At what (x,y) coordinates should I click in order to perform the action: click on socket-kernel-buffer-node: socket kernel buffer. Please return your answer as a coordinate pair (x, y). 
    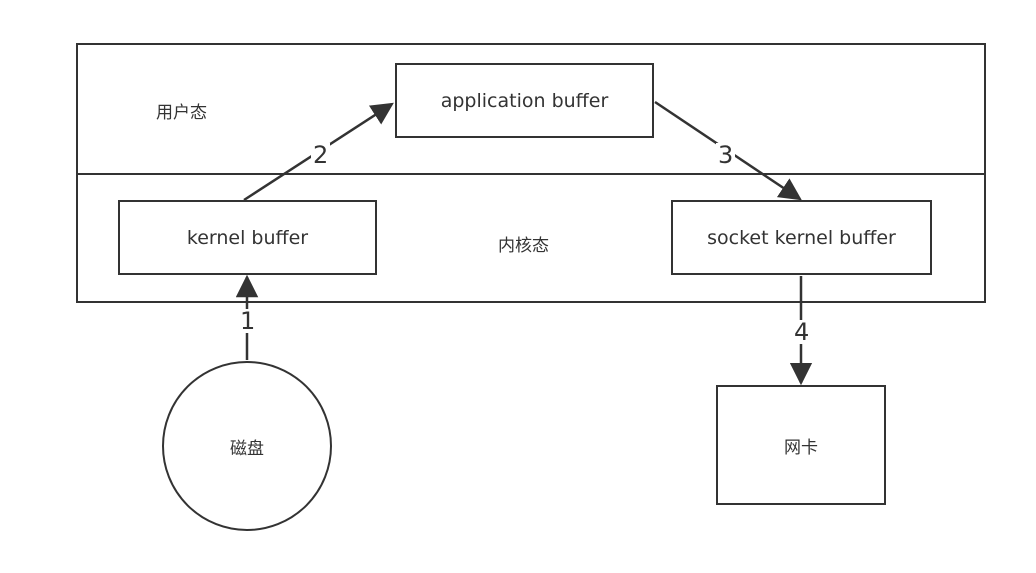
    Looking at the image, I should click on (801, 237).